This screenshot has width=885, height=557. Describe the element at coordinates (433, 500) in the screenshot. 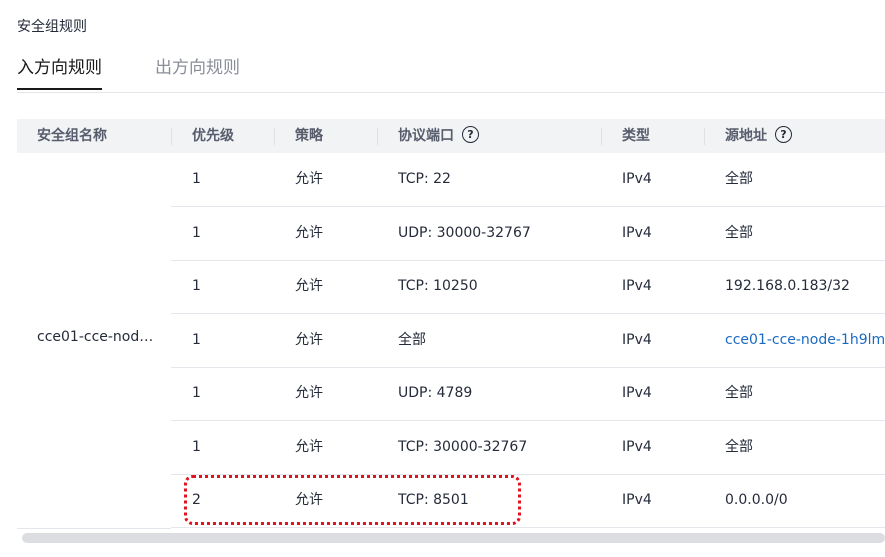

I see `protocol-port-cell: TCP: 8501` at that location.